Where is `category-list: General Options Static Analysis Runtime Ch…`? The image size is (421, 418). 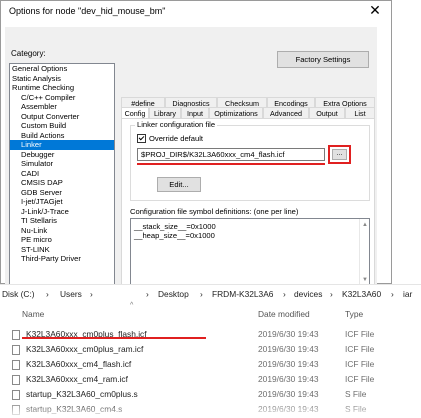
category-list: General Options Static Analysis Runtime Ch… is located at coordinates (62, 174).